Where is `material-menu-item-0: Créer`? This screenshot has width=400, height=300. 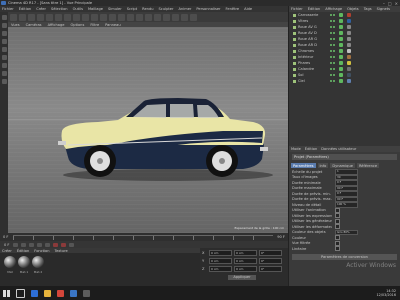 material-menu-item-0: Créer is located at coordinates (7, 251).